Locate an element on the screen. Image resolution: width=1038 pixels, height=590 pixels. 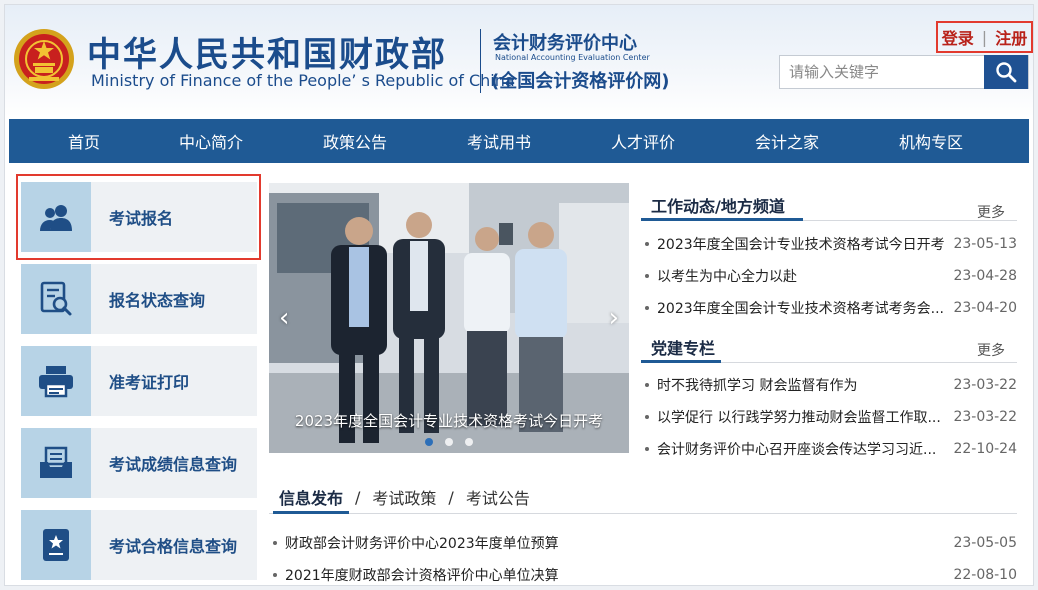
list-item: 以学促行 以行践学努力推动财会监督工作取... 23-03-22 is located at coordinates (831, 417).